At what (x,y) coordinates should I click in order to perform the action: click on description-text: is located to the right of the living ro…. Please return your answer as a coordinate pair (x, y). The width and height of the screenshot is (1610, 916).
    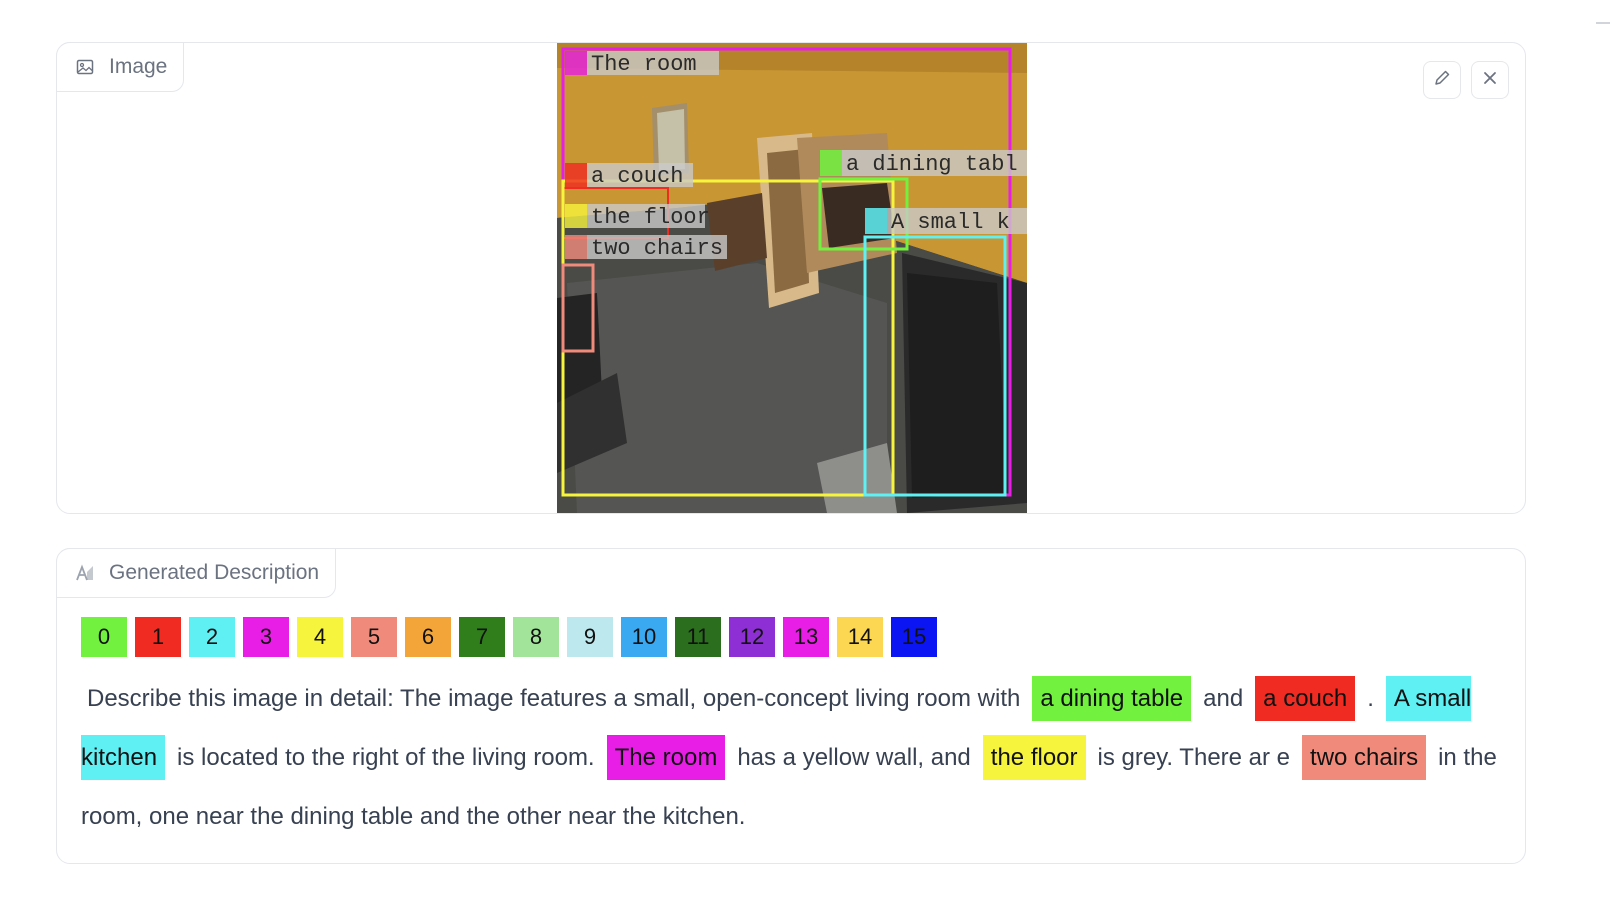
    Looking at the image, I should click on (386, 757).